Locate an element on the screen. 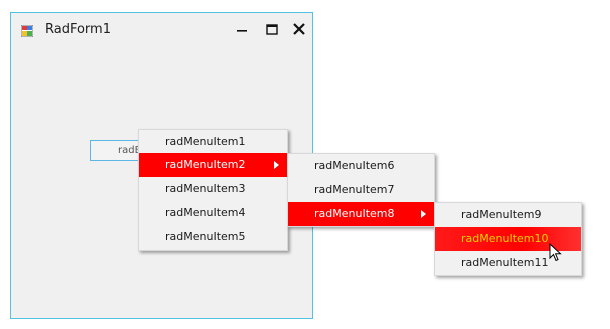  context-menu-level2: radMenuItem6 radMenuItem7 radMenuItem8 is located at coordinates (361, 190).